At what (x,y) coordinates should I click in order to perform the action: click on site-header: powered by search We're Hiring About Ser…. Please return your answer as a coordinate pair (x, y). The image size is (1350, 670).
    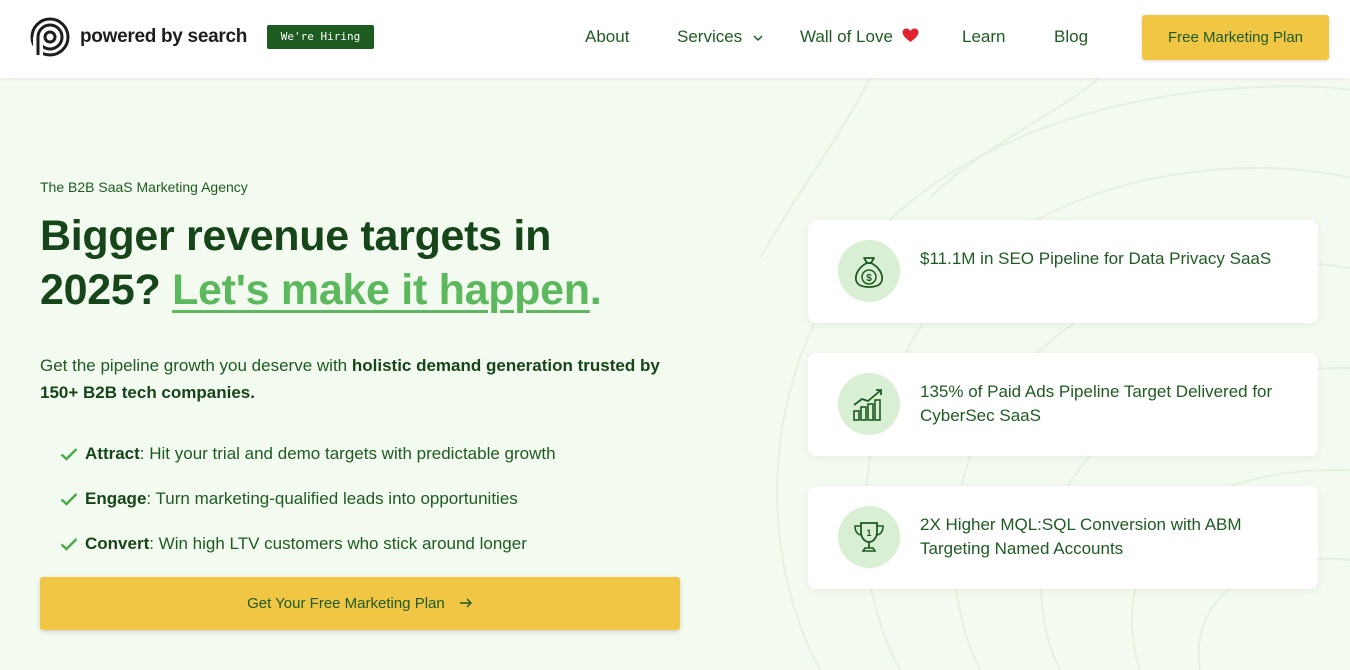
    Looking at the image, I should click on (675, 39).